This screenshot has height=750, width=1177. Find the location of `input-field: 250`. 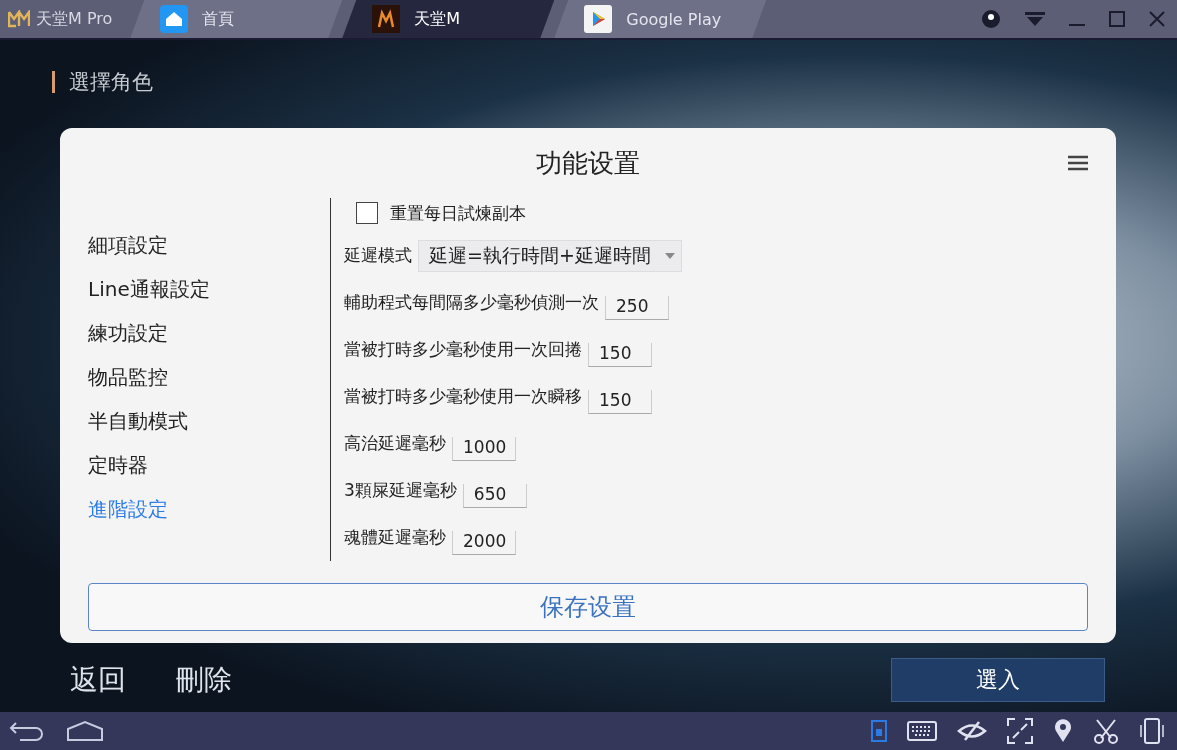

input-field: 250 is located at coordinates (637, 308).